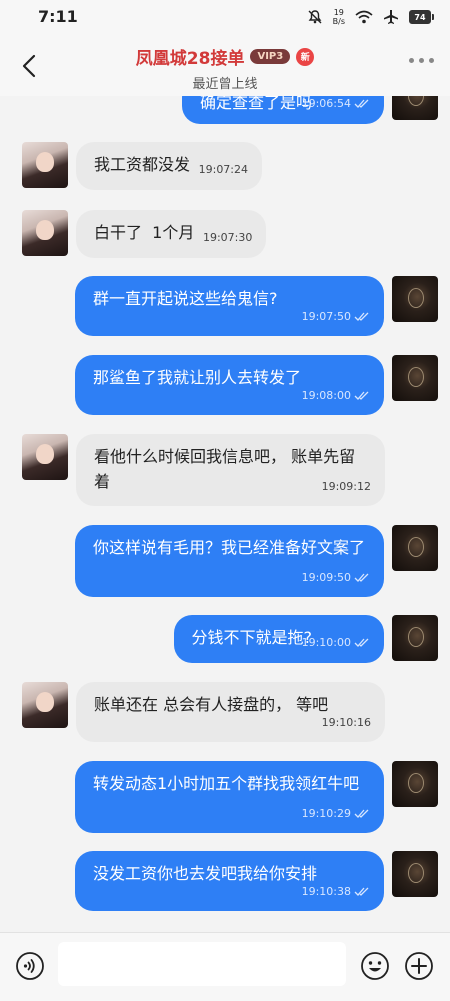 The width and height of the screenshot is (450, 1001). I want to click on net-speed: 19 B/s, so click(339, 17).